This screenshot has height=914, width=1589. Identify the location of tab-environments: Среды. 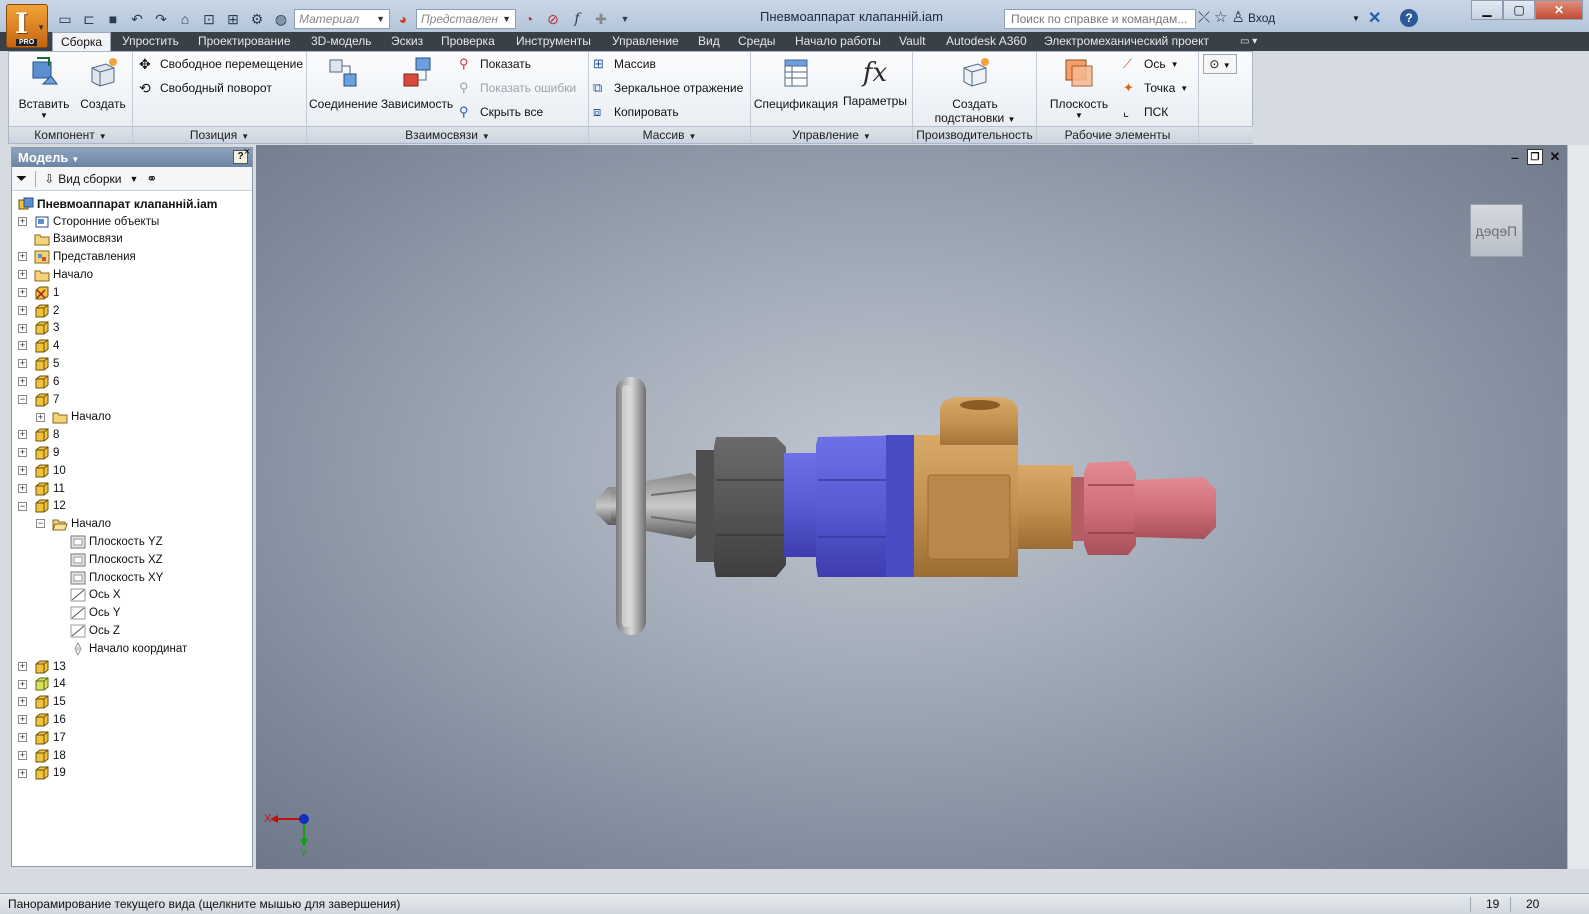
(756, 41).